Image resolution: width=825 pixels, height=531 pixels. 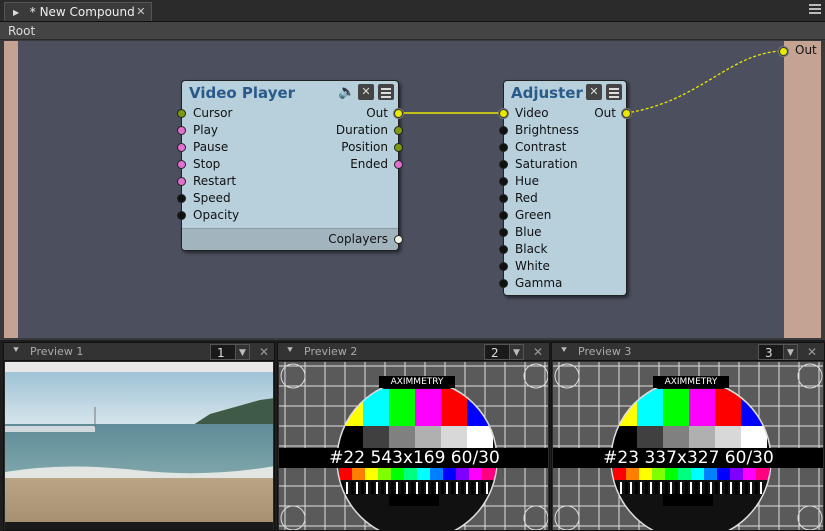 I want to click on input-pin-black, so click(x=503, y=249).